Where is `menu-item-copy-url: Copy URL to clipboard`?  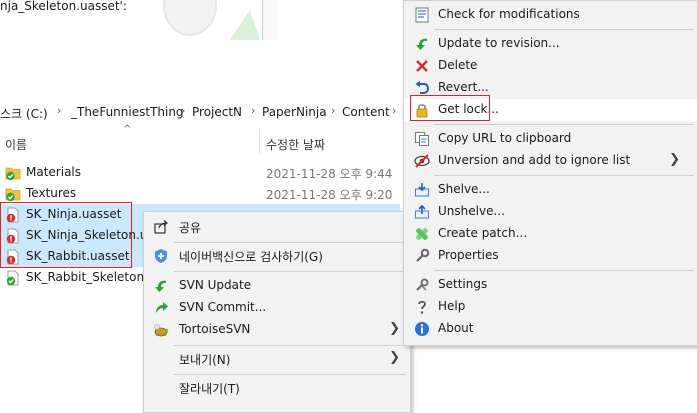
menu-item-copy-url: Copy URL to clipboard is located at coordinates (550, 139).